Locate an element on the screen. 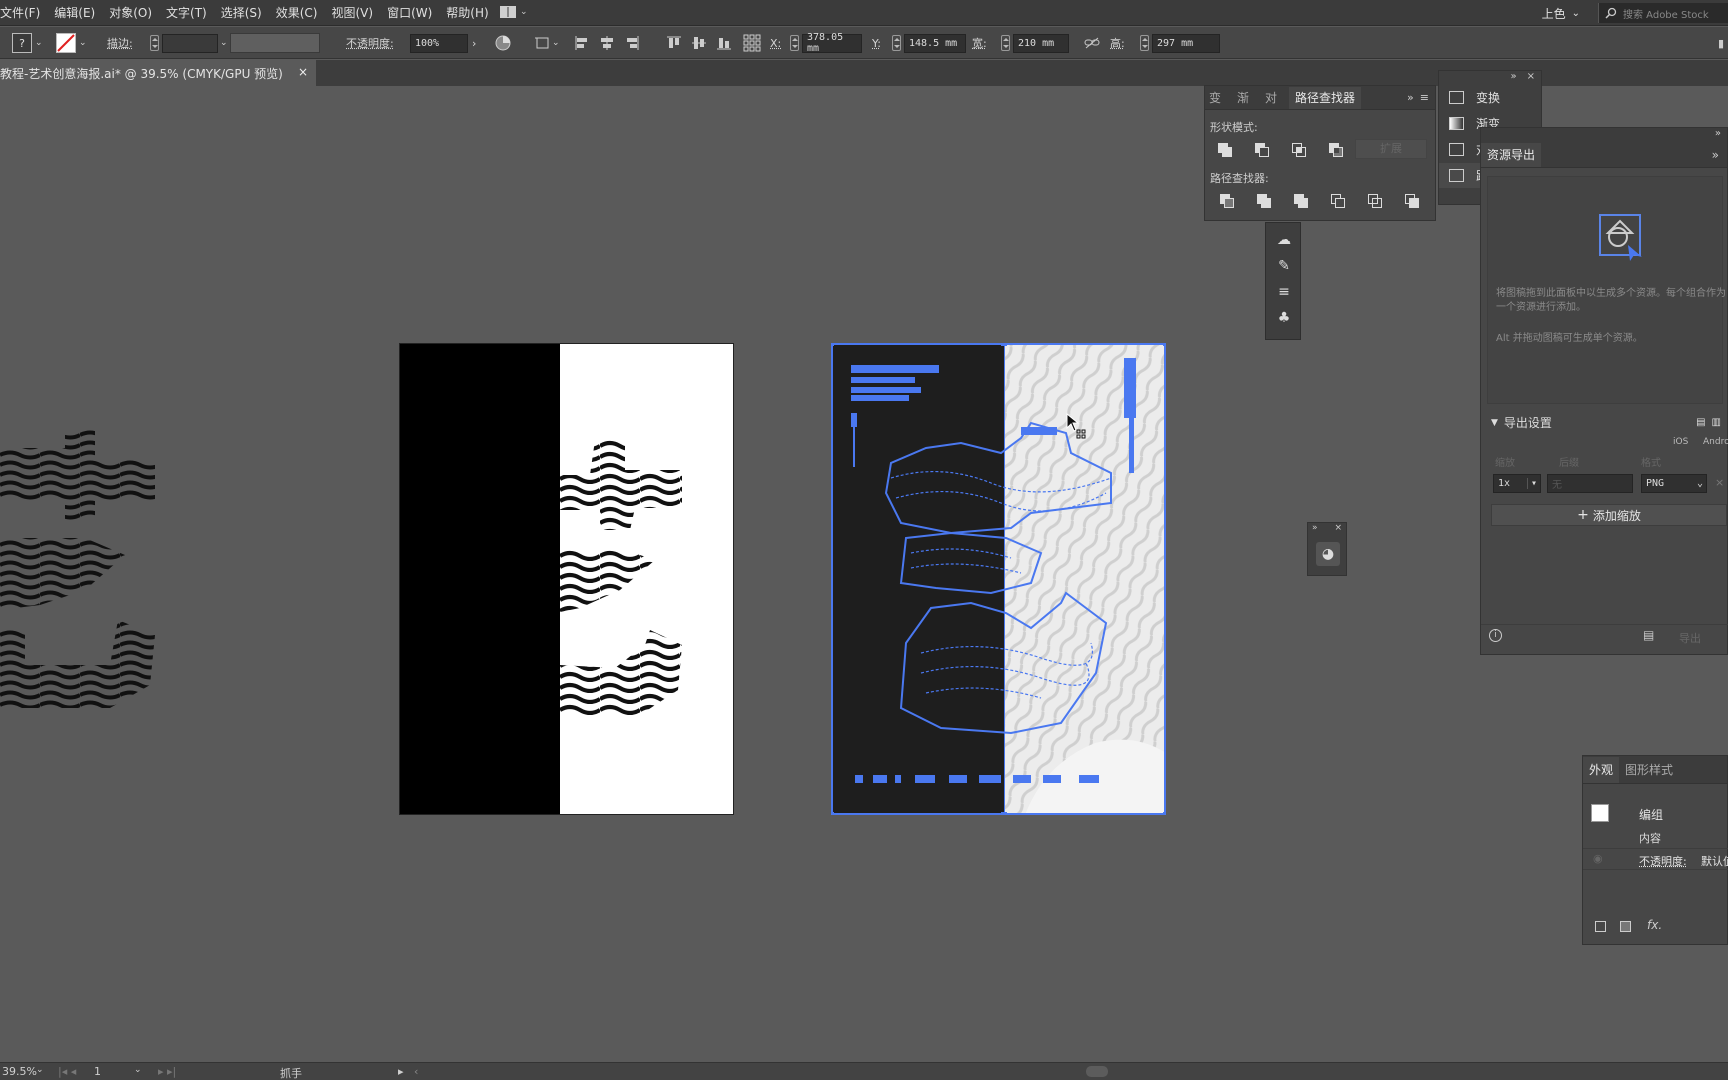 This screenshot has height=1080, width=1728. height-field: 297 mm is located at coordinates (1180, 43).